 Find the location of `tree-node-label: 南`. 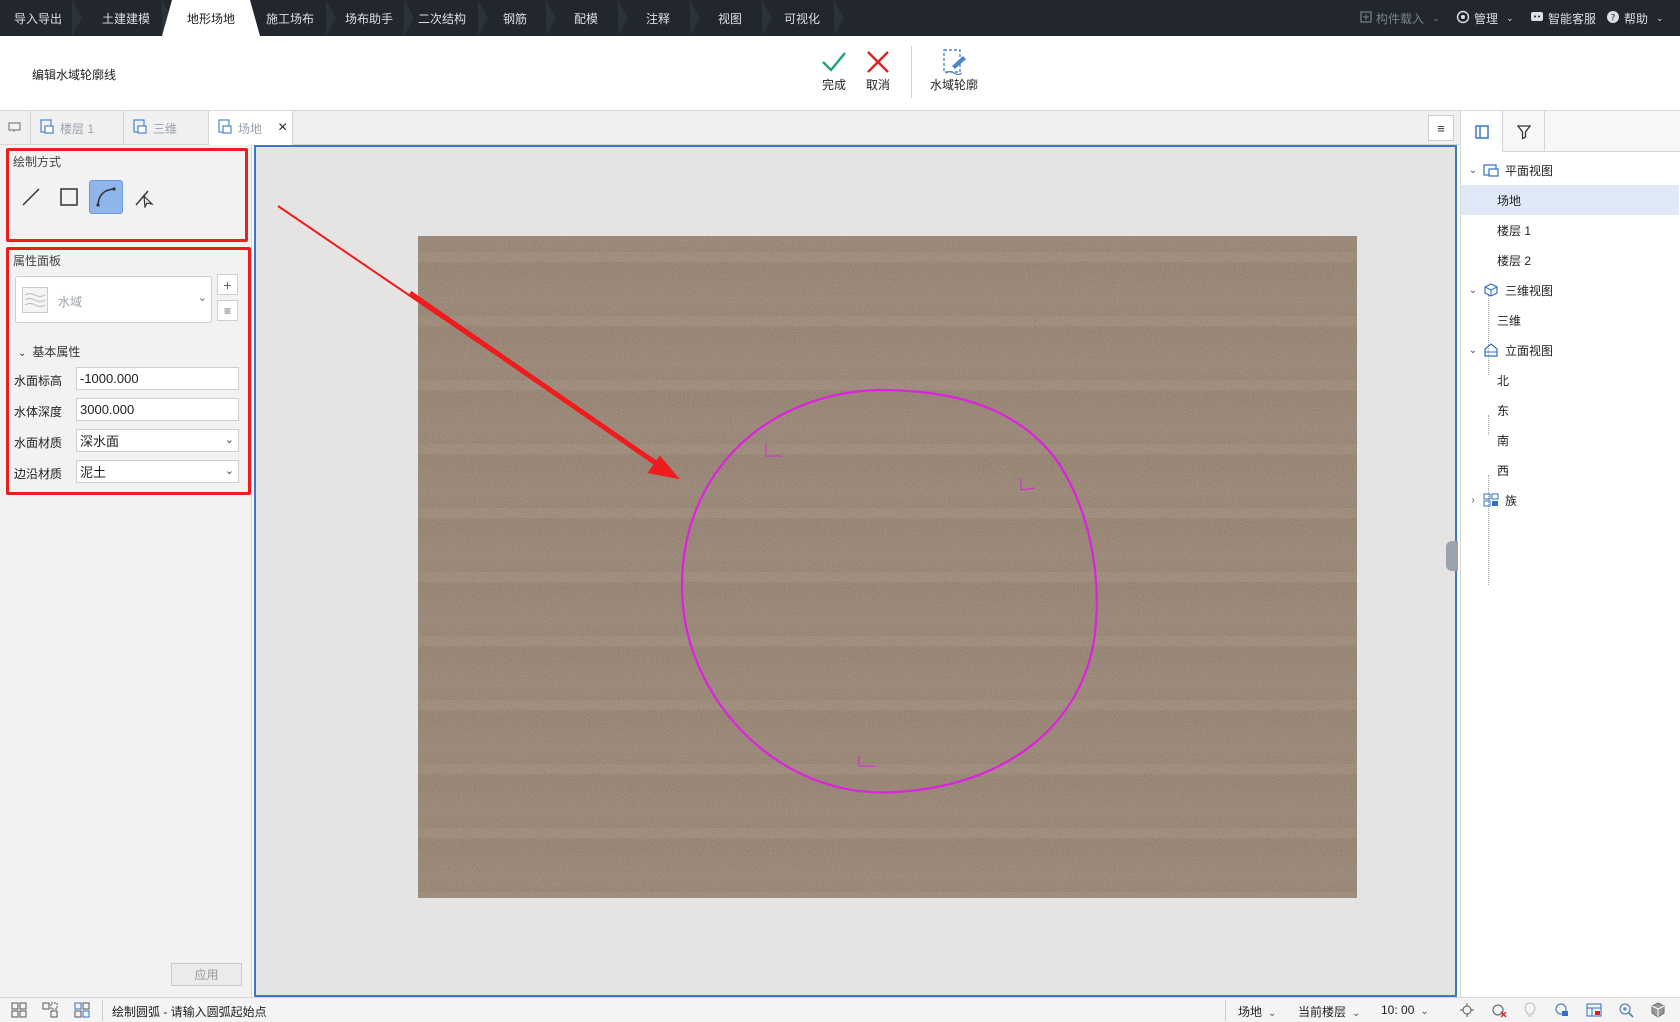

tree-node-label: 南 is located at coordinates (1503, 440).